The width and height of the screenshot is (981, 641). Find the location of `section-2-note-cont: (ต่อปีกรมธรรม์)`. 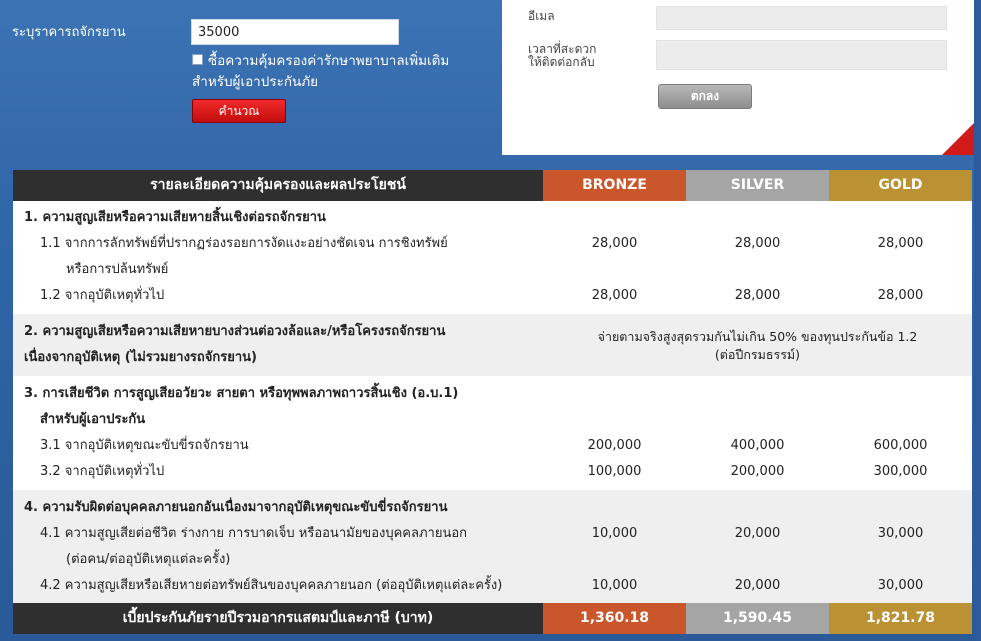

section-2-note-cont: (ต่อปีกรมธรรม์) is located at coordinates (757, 354).